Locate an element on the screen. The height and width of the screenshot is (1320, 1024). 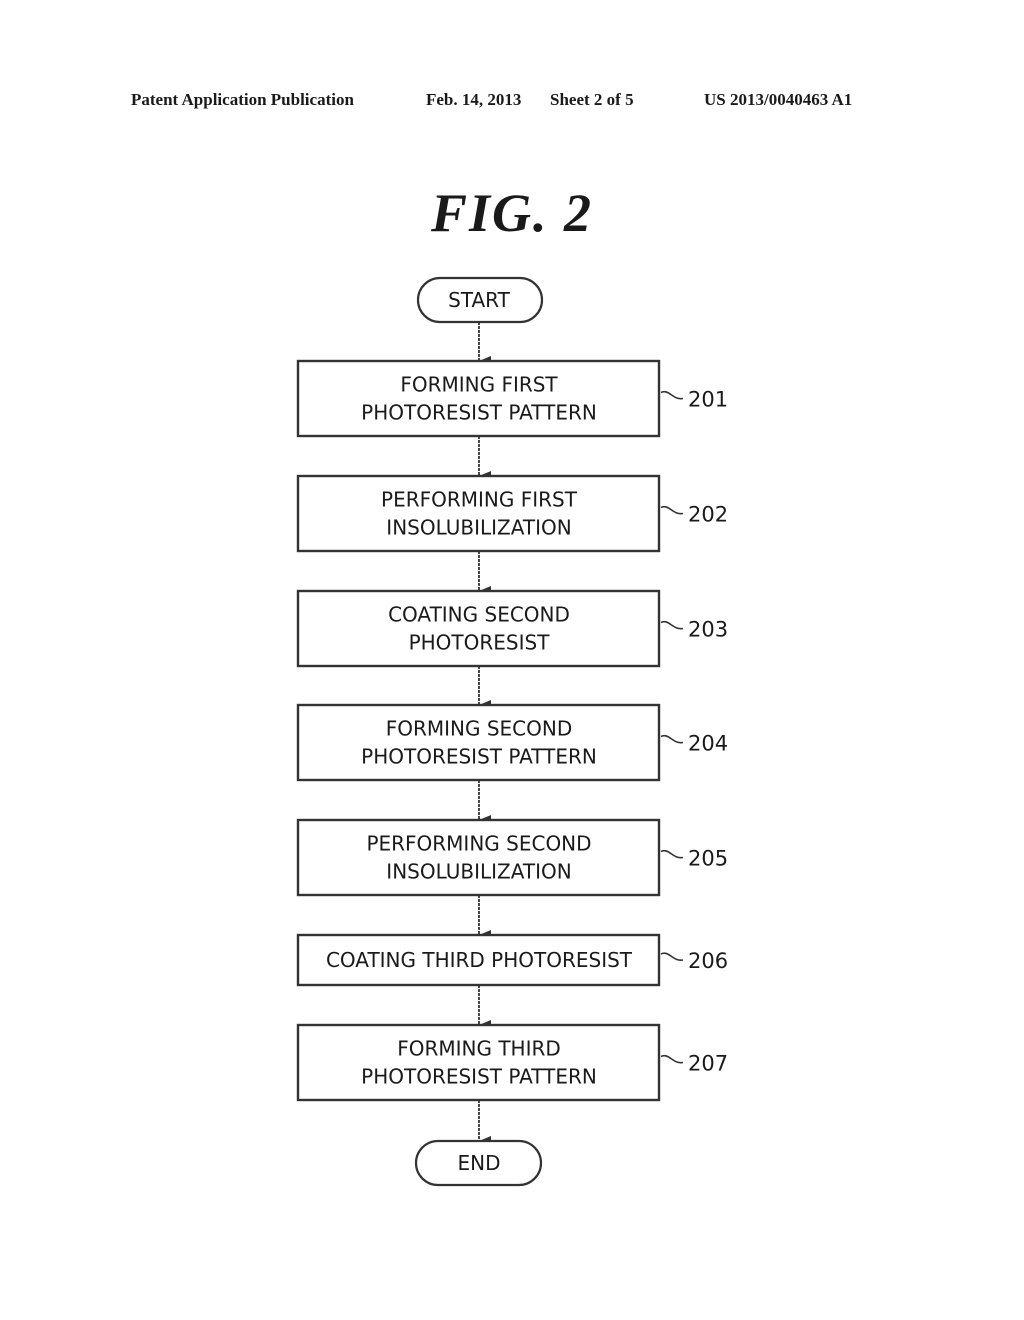
step-label: FORMING SECOND is located at coordinates (479, 729).